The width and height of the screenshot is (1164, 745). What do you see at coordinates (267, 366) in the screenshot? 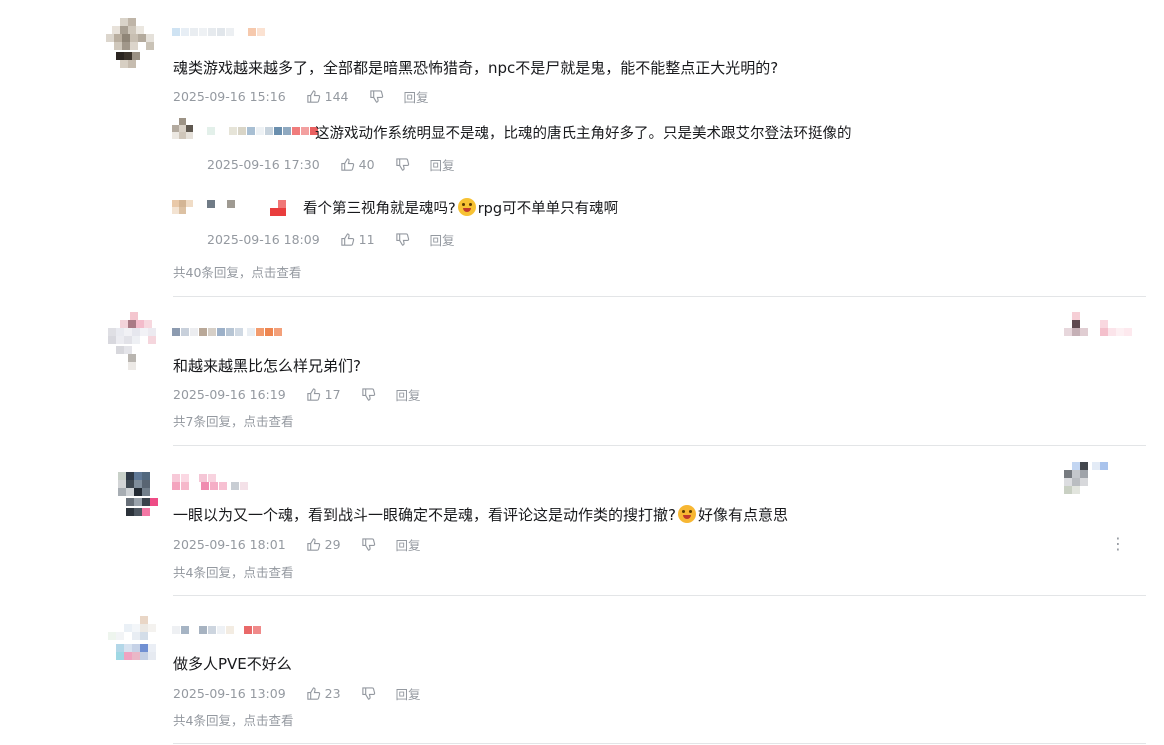
I see `comment-text: 和越来越黑比怎么样兄弟们?` at bounding box center [267, 366].